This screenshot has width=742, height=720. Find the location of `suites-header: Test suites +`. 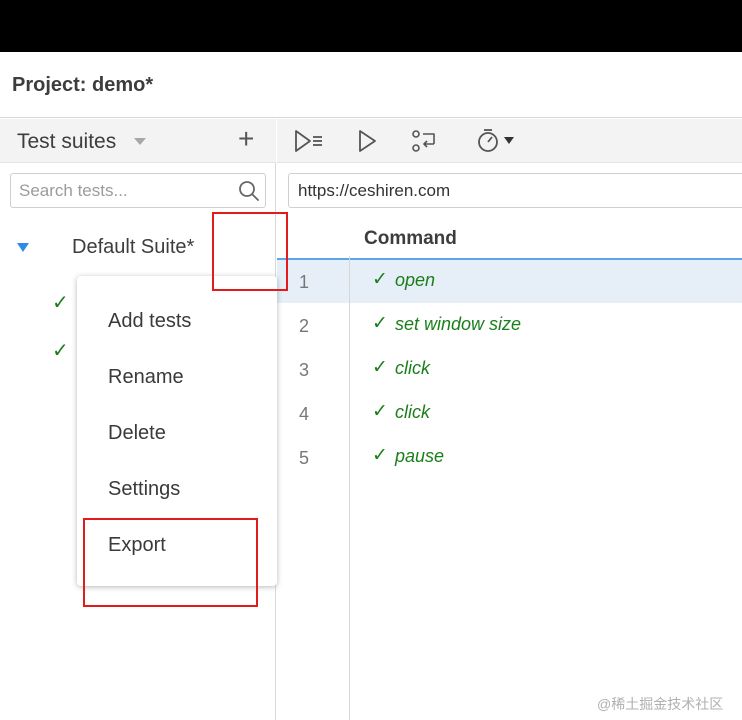

suites-header: Test suites + is located at coordinates (138, 141).